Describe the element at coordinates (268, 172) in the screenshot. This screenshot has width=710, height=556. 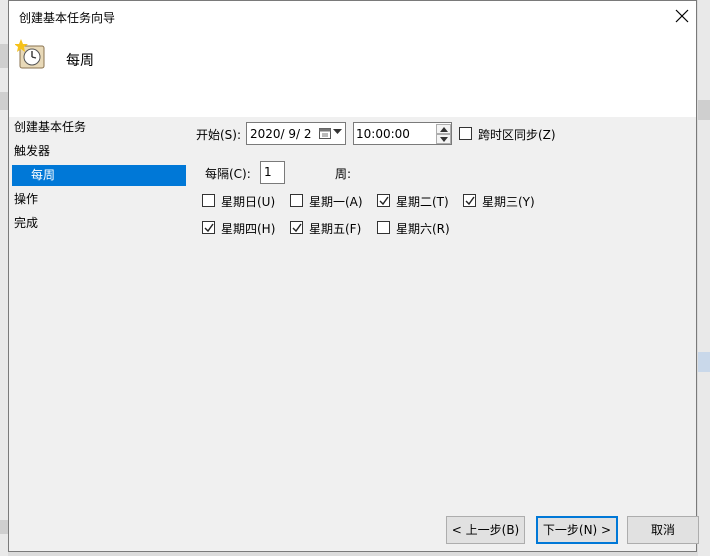
I see `recur-weeks-value: 1` at that location.